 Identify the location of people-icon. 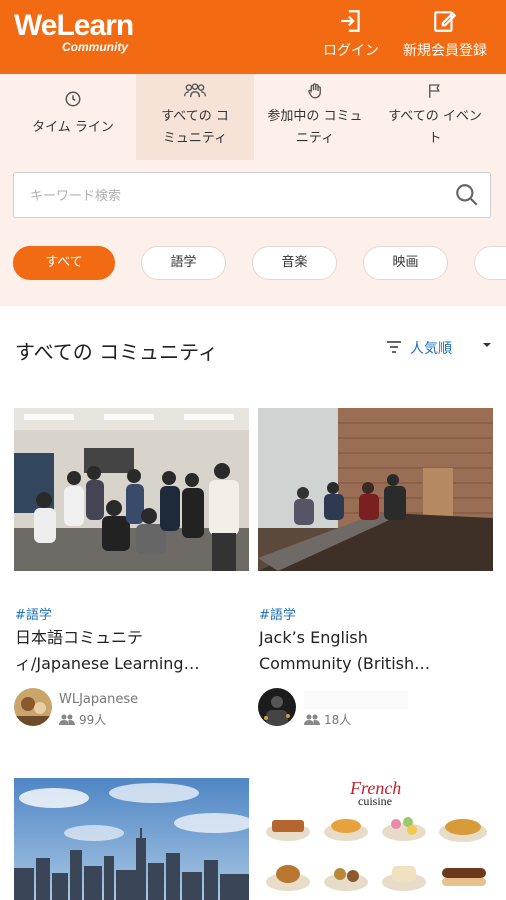
(195, 90).